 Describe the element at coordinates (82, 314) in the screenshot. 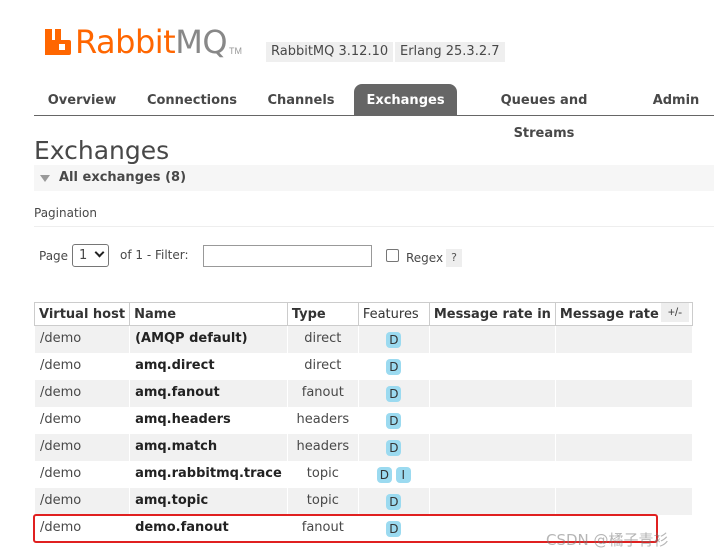

I see `col-virtual-host: Virtual host` at that location.